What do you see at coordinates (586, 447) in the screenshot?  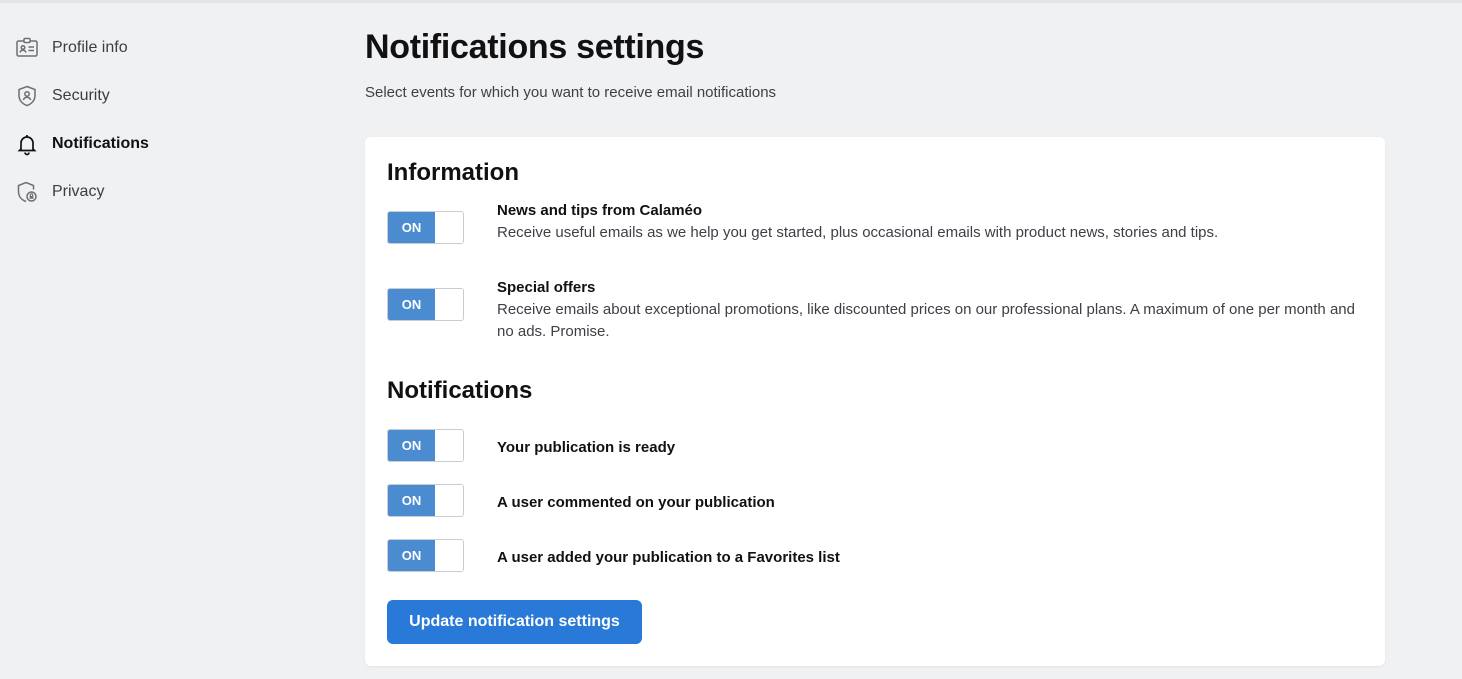 I see `option-title: Your publication is ready` at bounding box center [586, 447].